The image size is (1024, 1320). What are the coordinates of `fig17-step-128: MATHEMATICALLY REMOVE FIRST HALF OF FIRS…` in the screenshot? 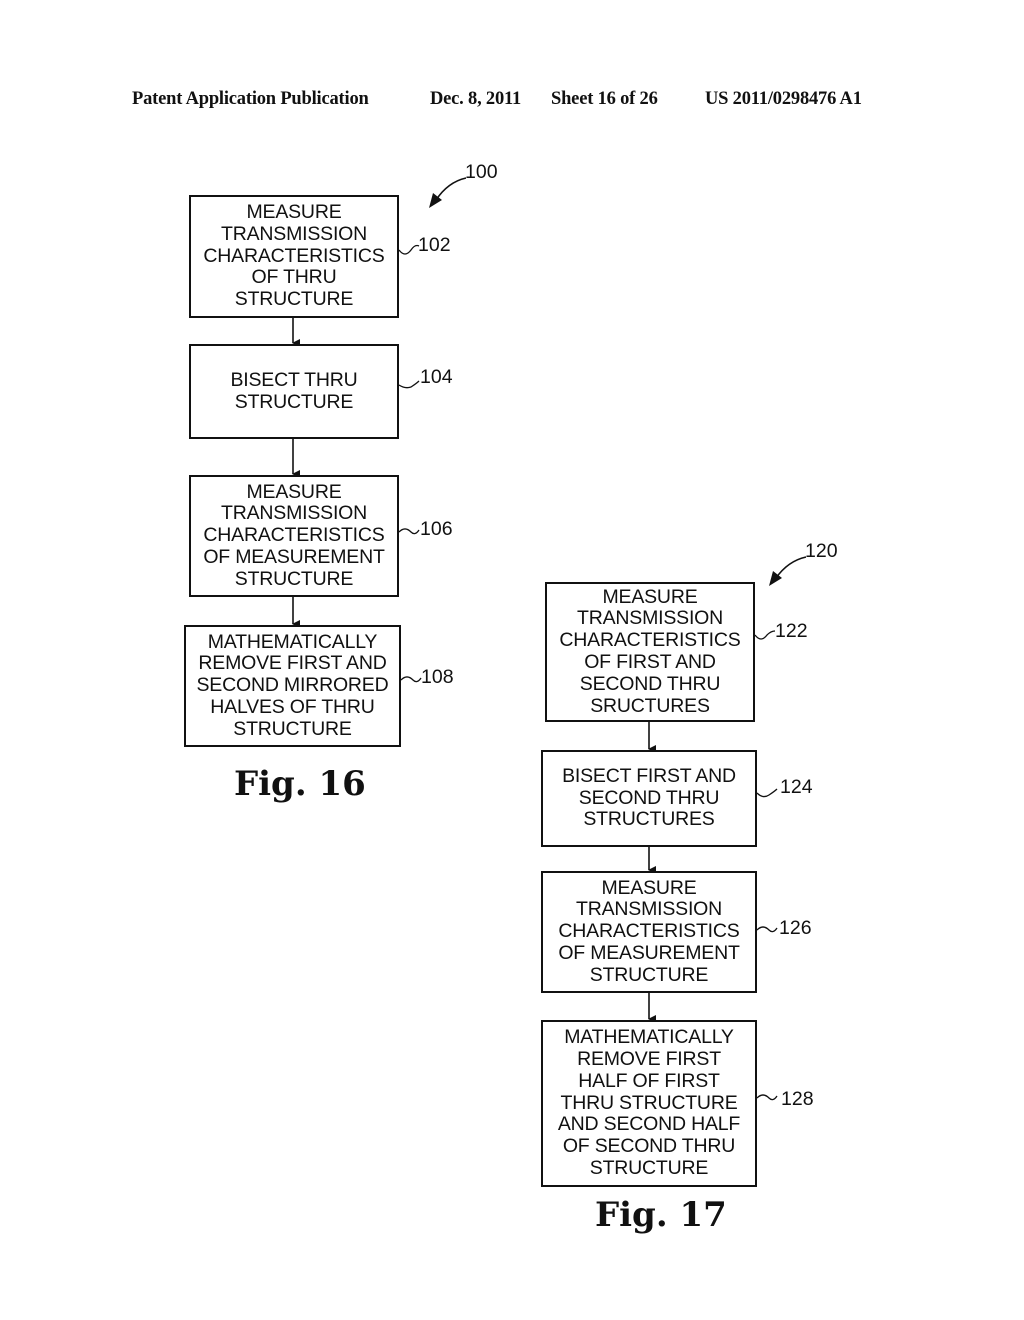 It's located at (649, 1103).